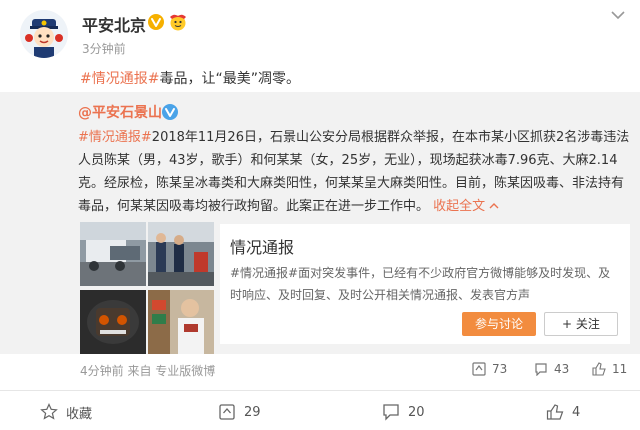 This screenshot has height=430, width=640. I want to click on mention-at: @, so click(85, 113).